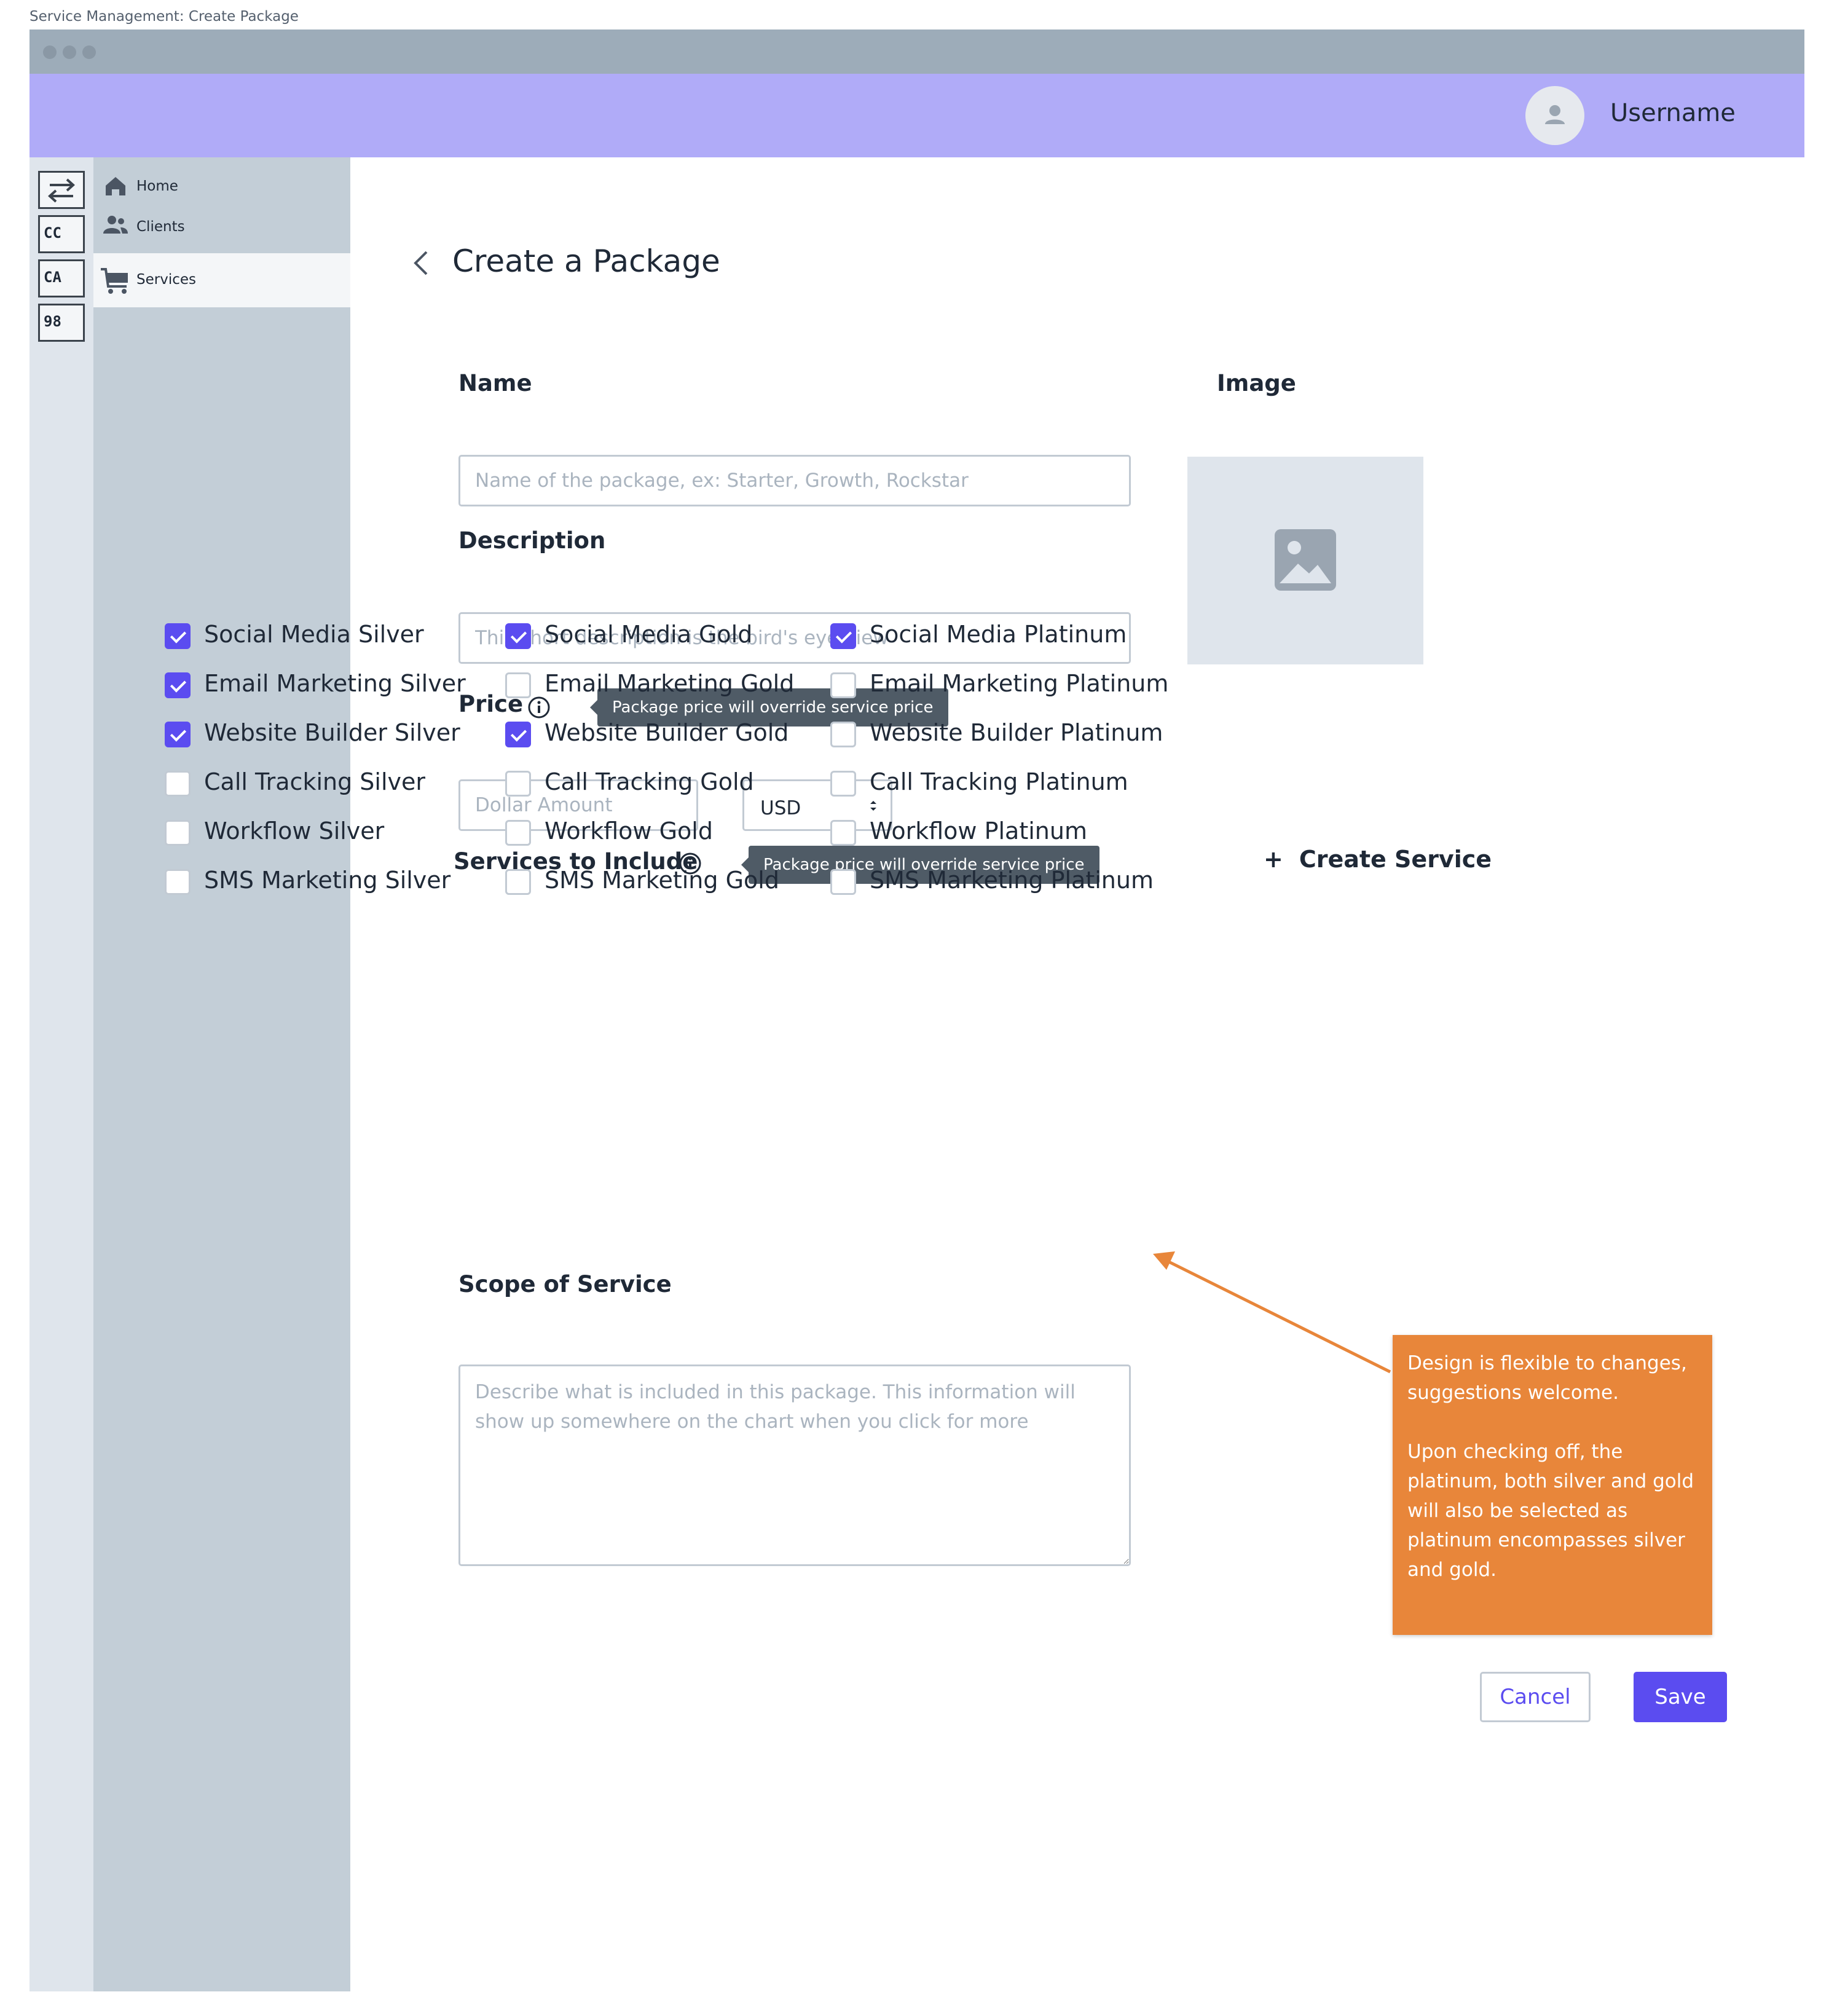 The image size is (1829, 2016). What do you see at coordinates (917, 52) in the screenshot?
I see `window-titlebar` at bounding box center [917, 52].